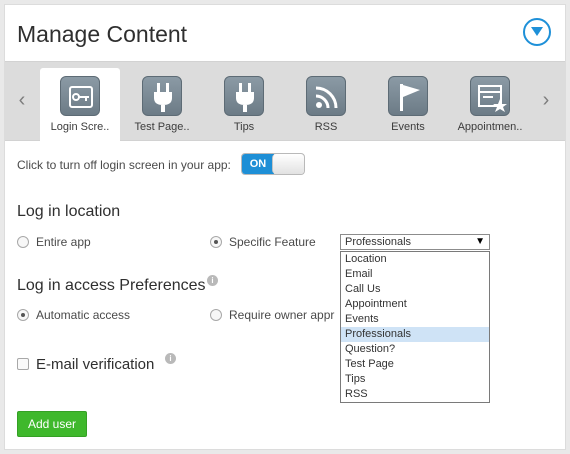  I want to click on login-location-heading: Log in location, so click(69, 211).